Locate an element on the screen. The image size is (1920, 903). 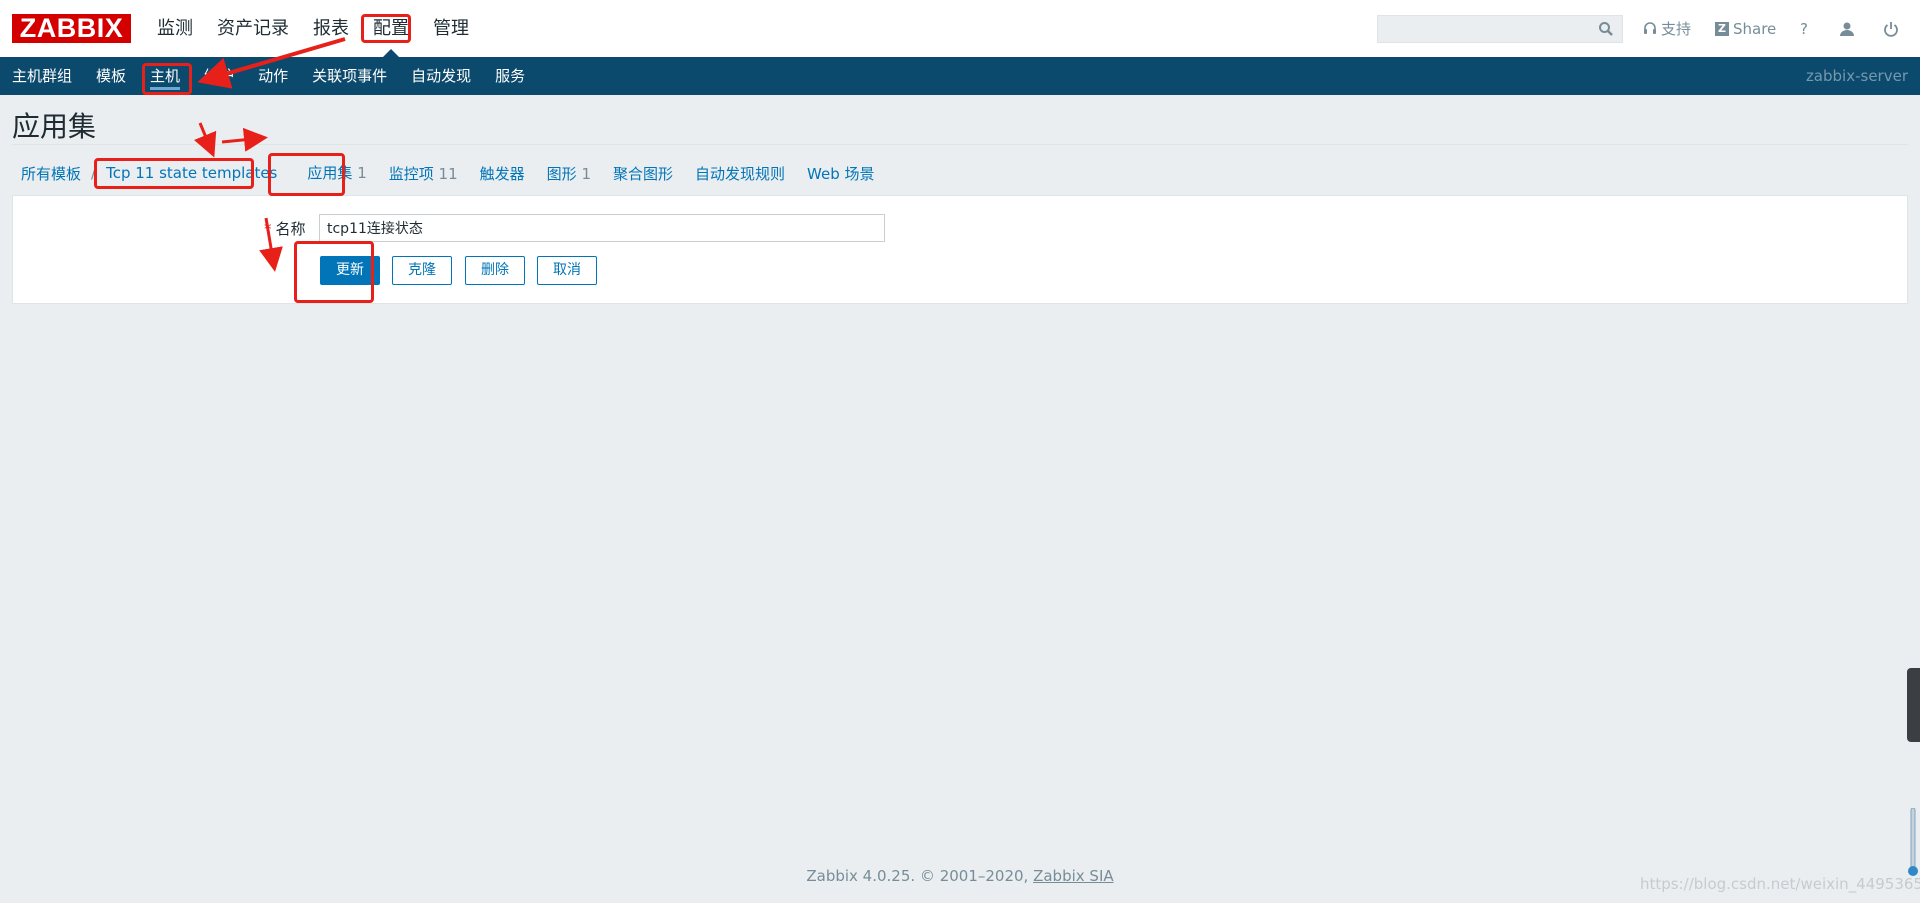
help-icon: ? is located at coordinates (1804, 28).